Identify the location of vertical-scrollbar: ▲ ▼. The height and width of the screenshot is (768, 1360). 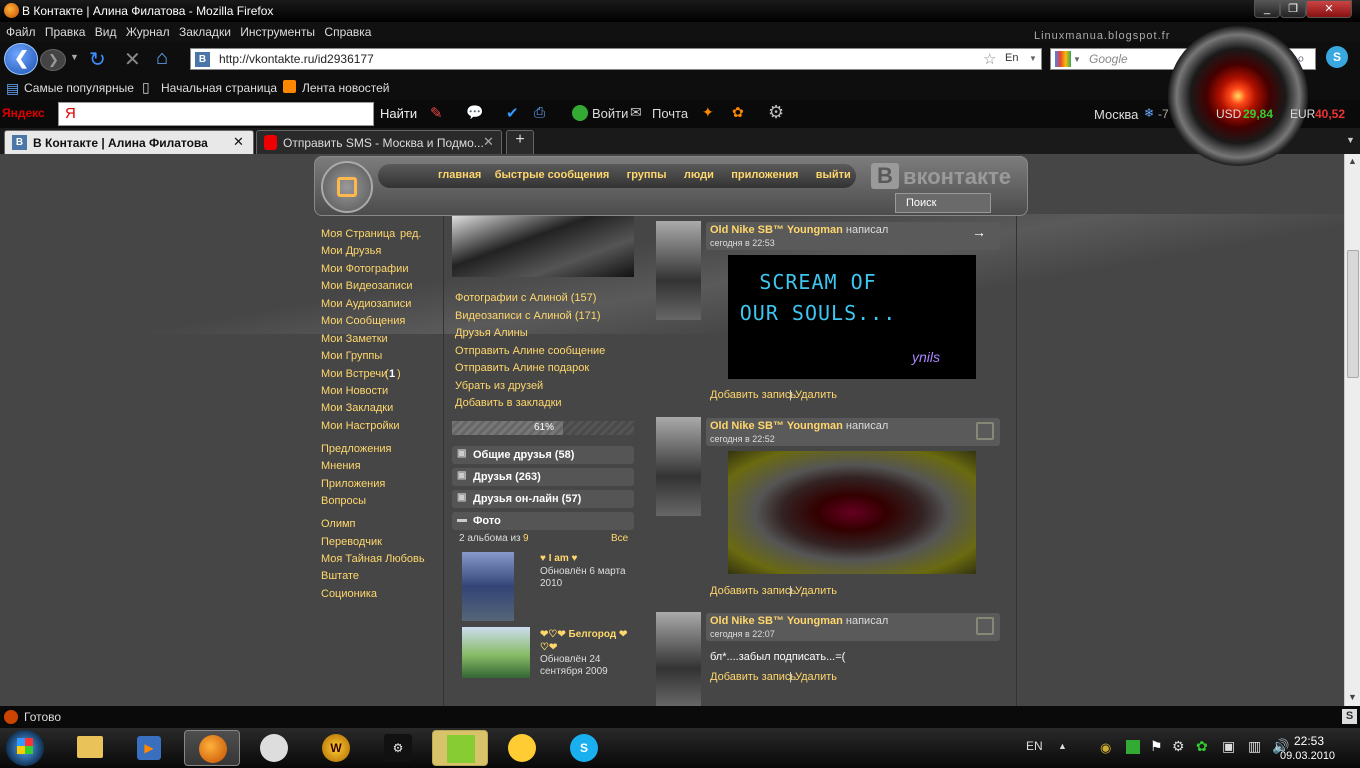
(1352, 430).